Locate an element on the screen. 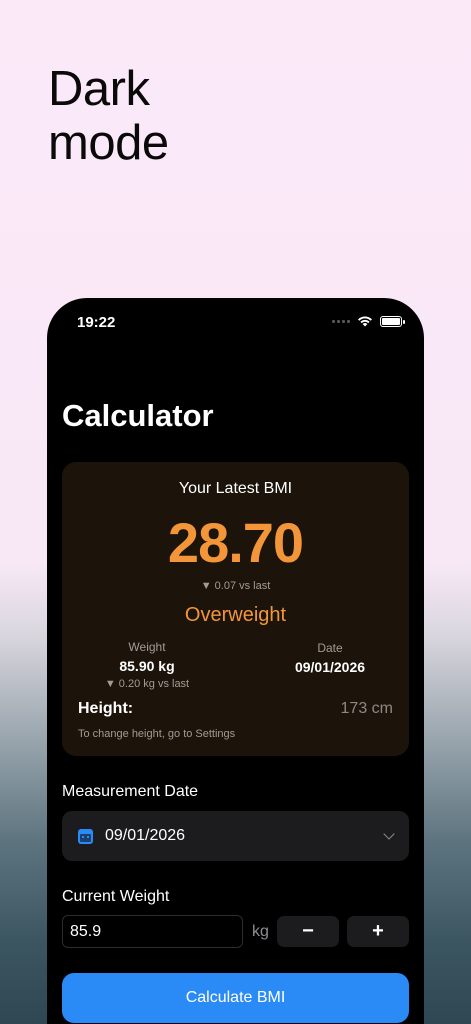  decrease-weight-button: − is located at coordinates (308, 931).